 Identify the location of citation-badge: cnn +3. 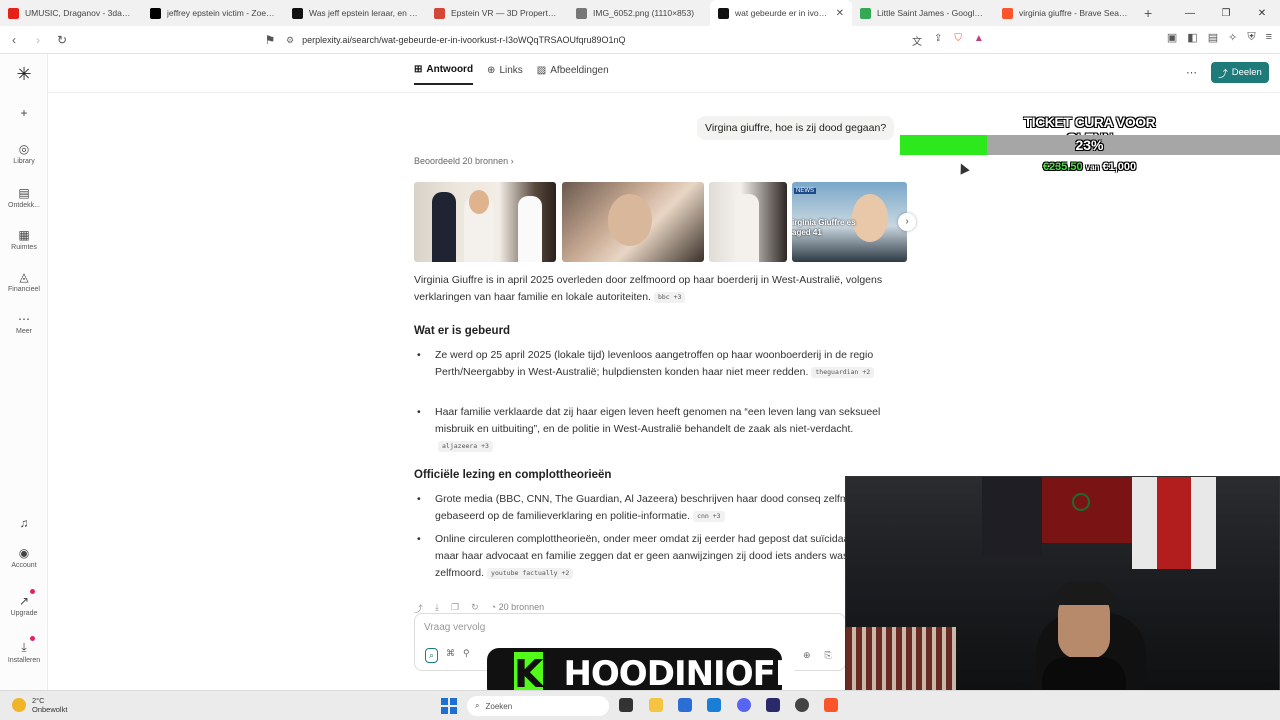
(709, 516).